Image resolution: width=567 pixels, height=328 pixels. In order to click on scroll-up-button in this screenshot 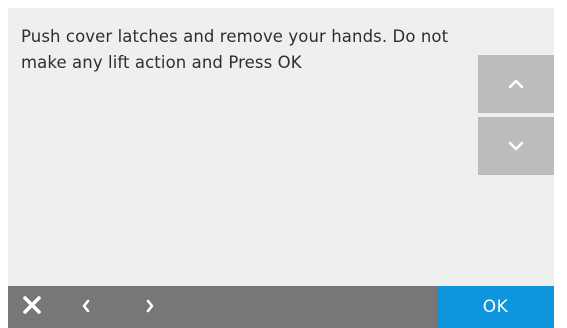, I will do `click(516, 84)`.